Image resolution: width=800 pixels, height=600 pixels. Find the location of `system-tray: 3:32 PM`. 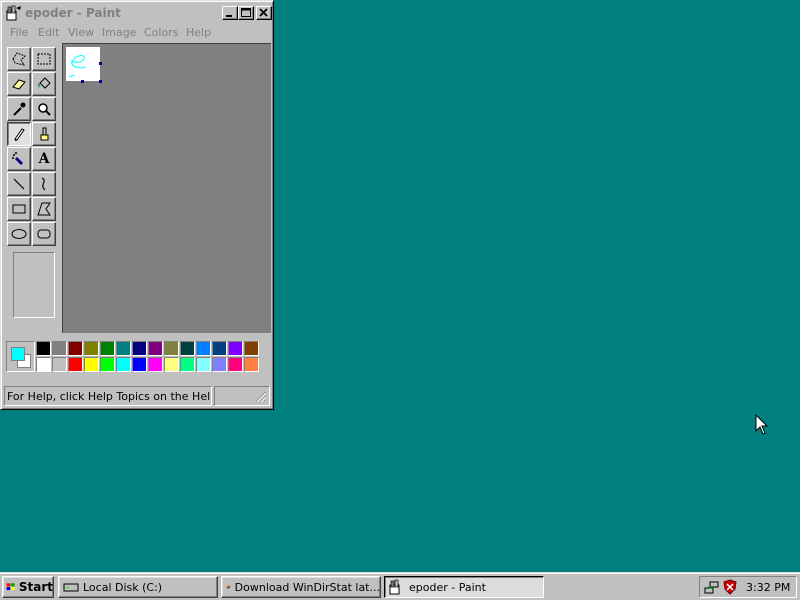

system-tray: 3:32 PM is located at coordinates (748, 587).